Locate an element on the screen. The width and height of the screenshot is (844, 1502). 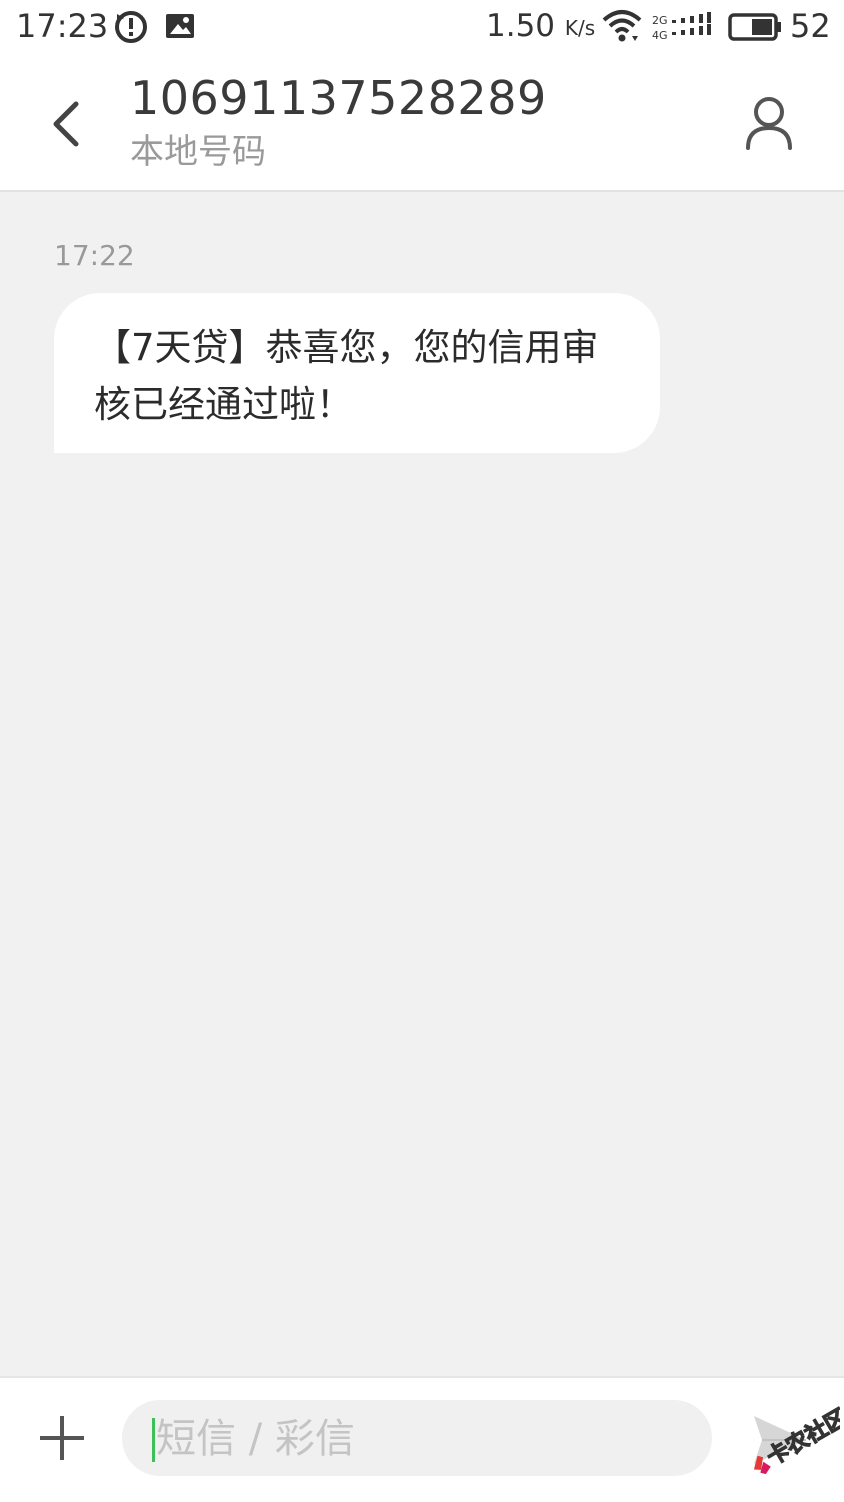
watermark-logo: 卡农社区 is located at coordinates (792, 1444).